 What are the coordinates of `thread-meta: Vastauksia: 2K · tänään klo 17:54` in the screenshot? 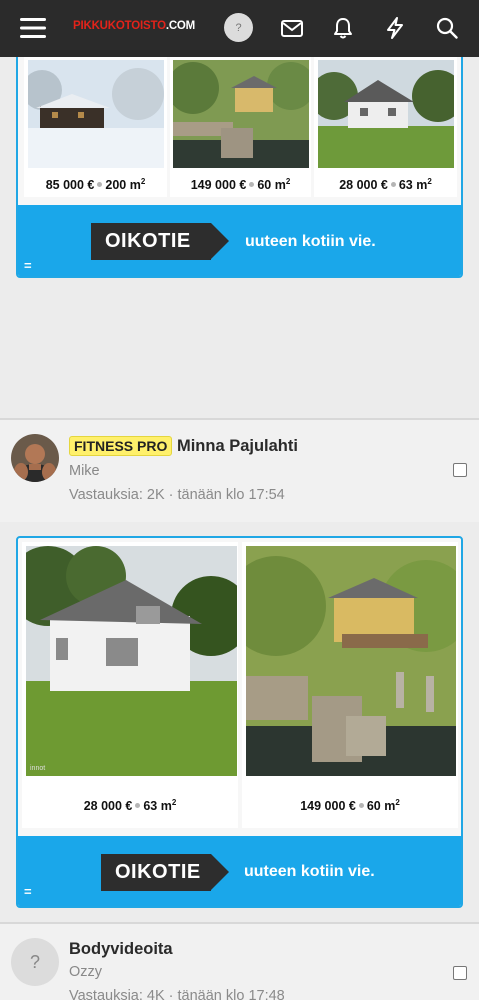 It's located at (177, 495).